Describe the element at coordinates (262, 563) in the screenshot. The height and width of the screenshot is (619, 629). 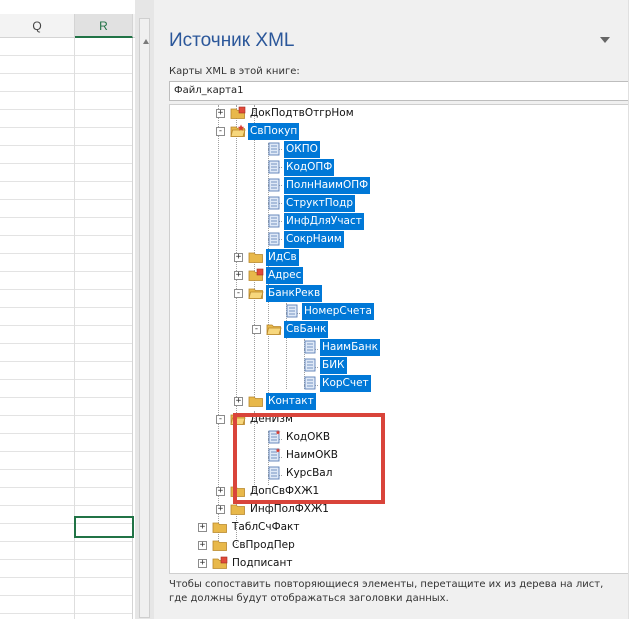
I see `tree-node-label: Подписант` at that location.